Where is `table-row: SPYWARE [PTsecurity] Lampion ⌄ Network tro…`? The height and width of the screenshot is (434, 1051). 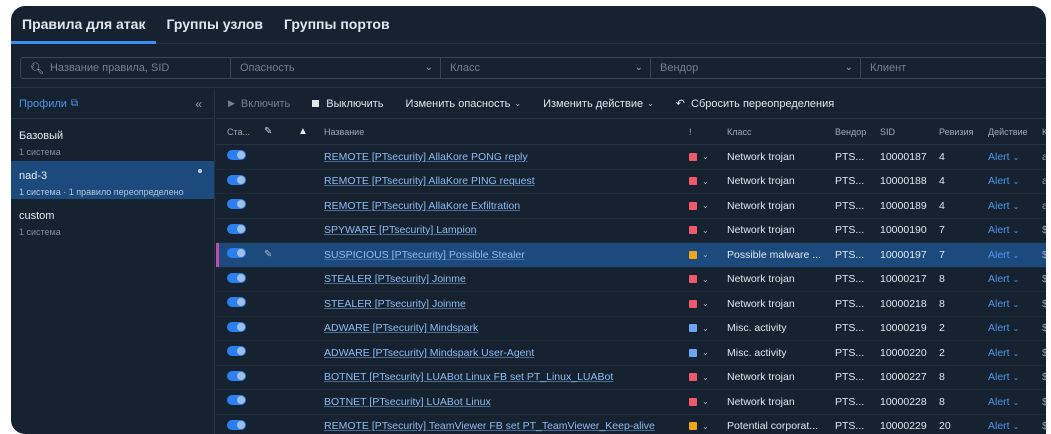 table-row: SPYWARE [PTsecurity] Lampion ⌄ Network tro… is located at coordinates (631, 231).